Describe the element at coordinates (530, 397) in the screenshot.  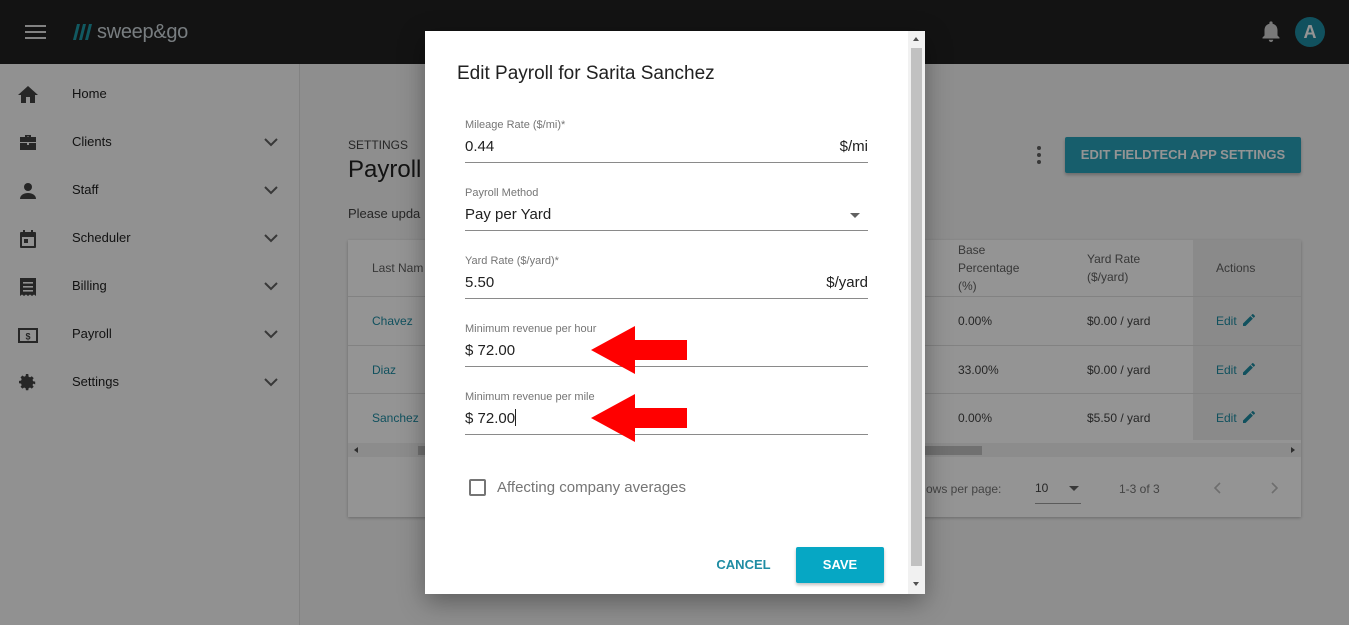
I see `field-label: Minimum revenue per mile` at that location.